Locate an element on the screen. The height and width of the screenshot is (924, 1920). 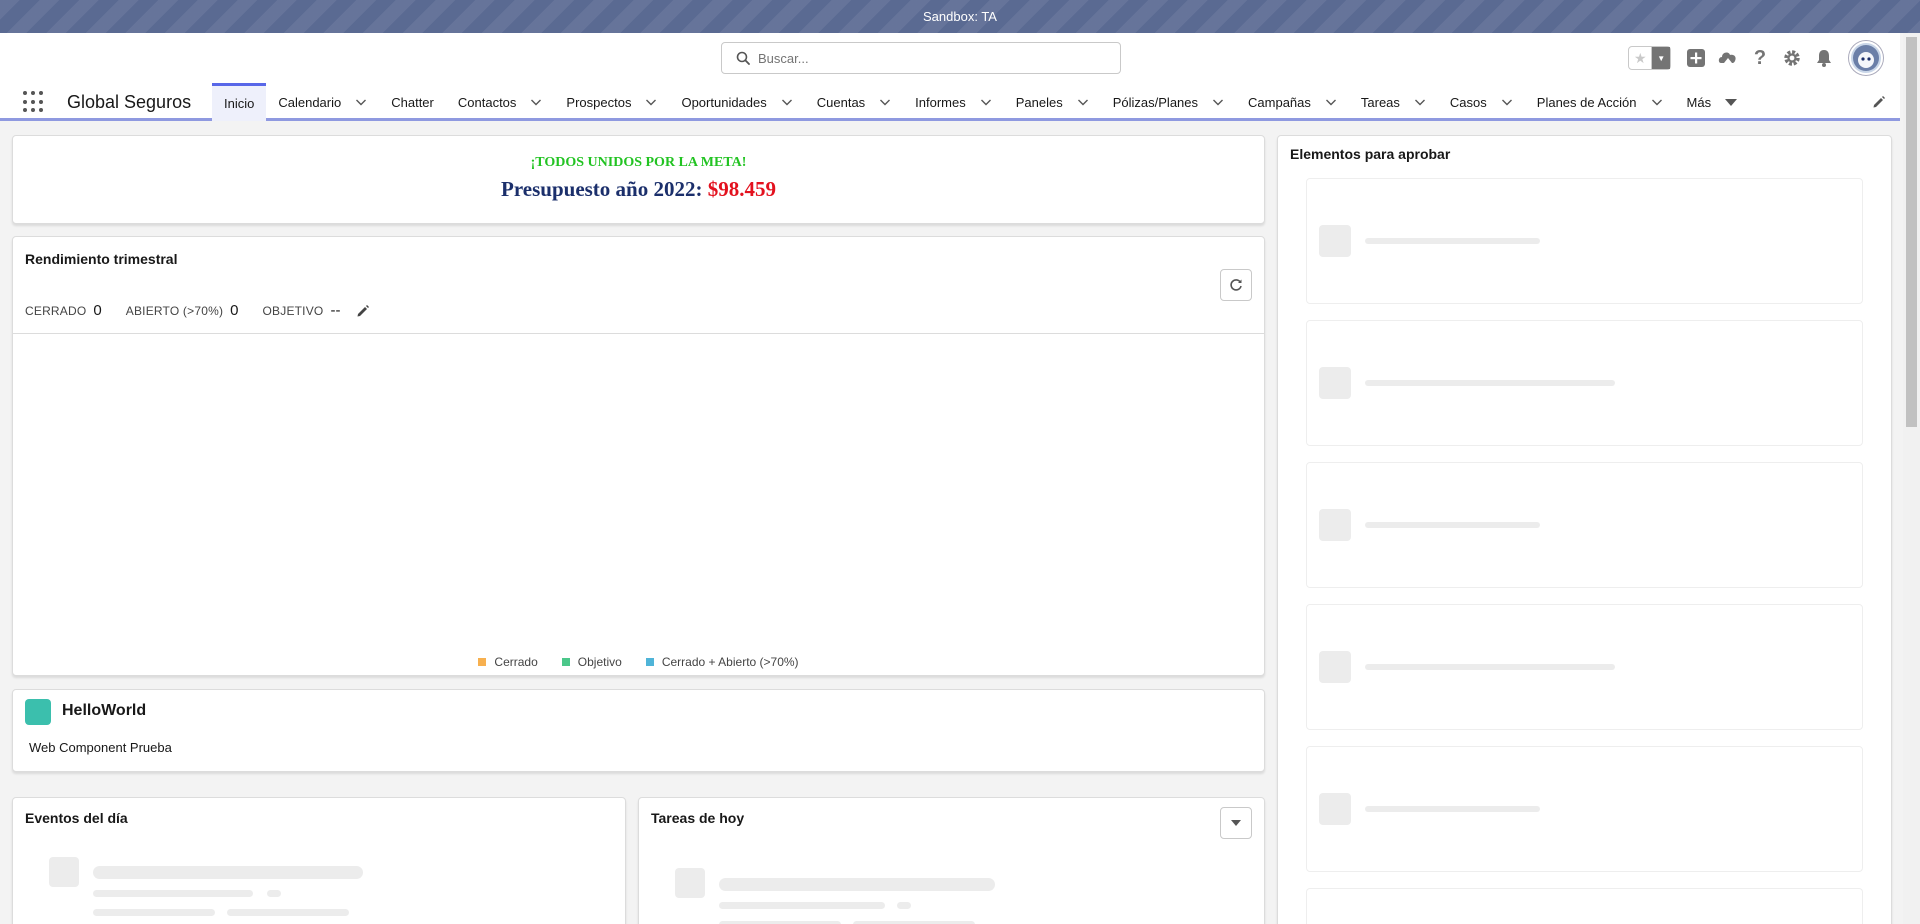
global-search is located at coordinates (921, 58).